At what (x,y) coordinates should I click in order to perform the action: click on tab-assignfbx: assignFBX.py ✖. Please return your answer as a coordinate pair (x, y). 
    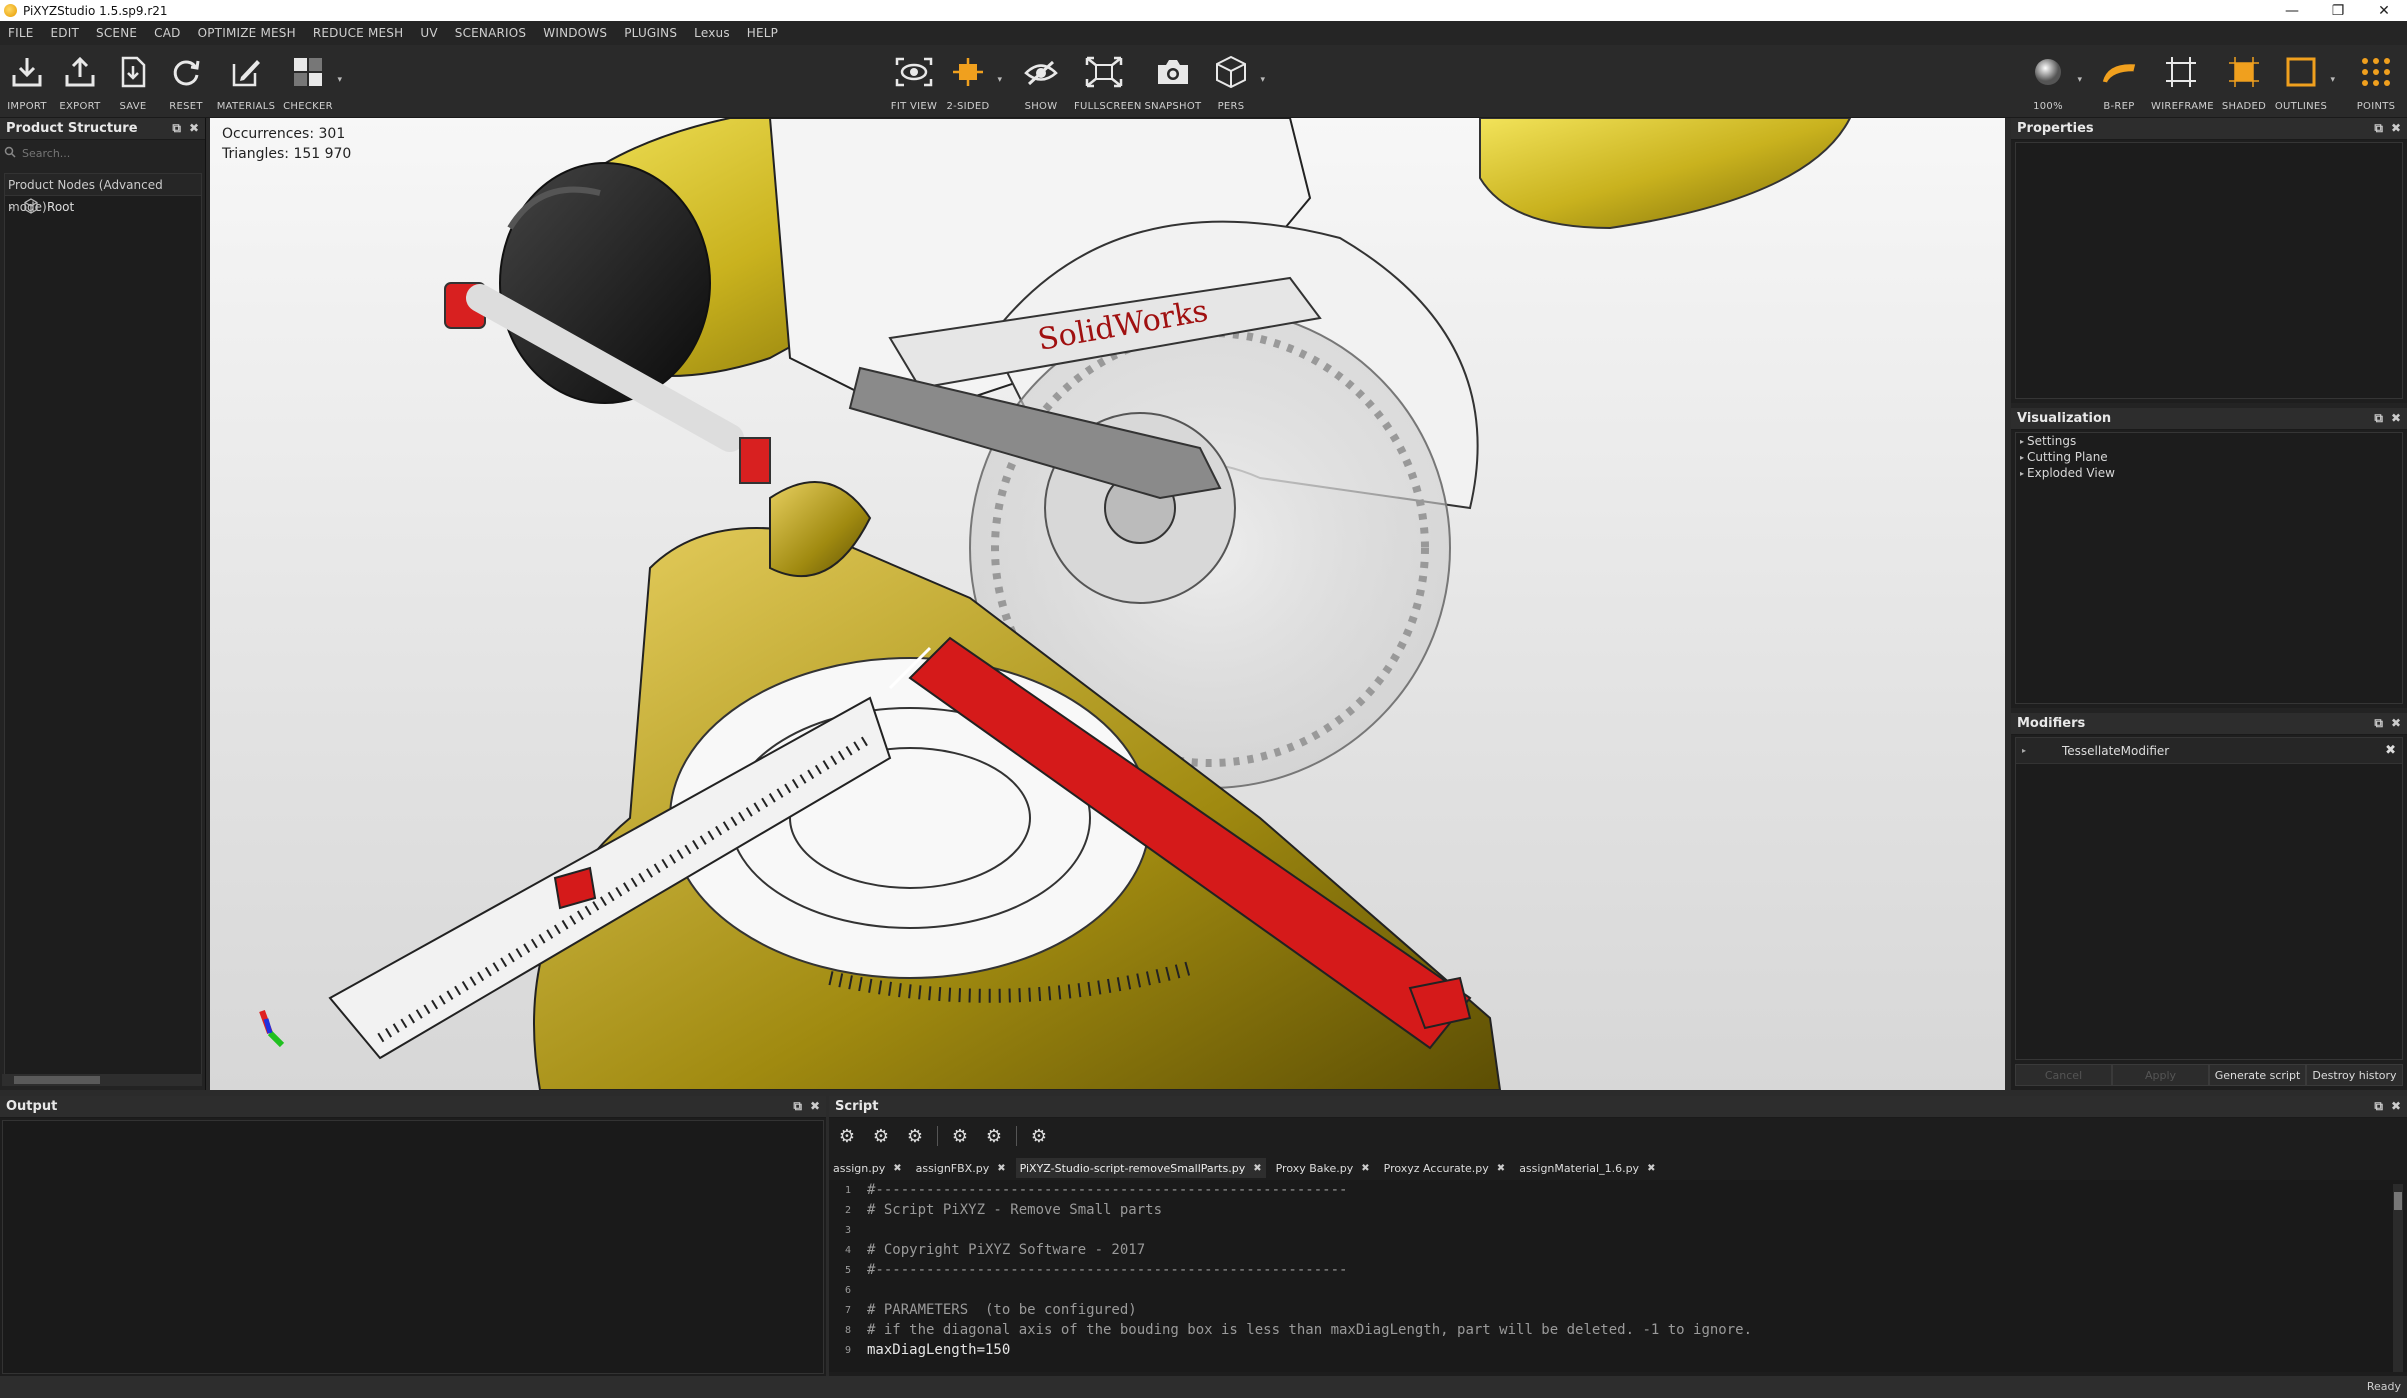
    Looking at the image, I should click on (961, 1168).